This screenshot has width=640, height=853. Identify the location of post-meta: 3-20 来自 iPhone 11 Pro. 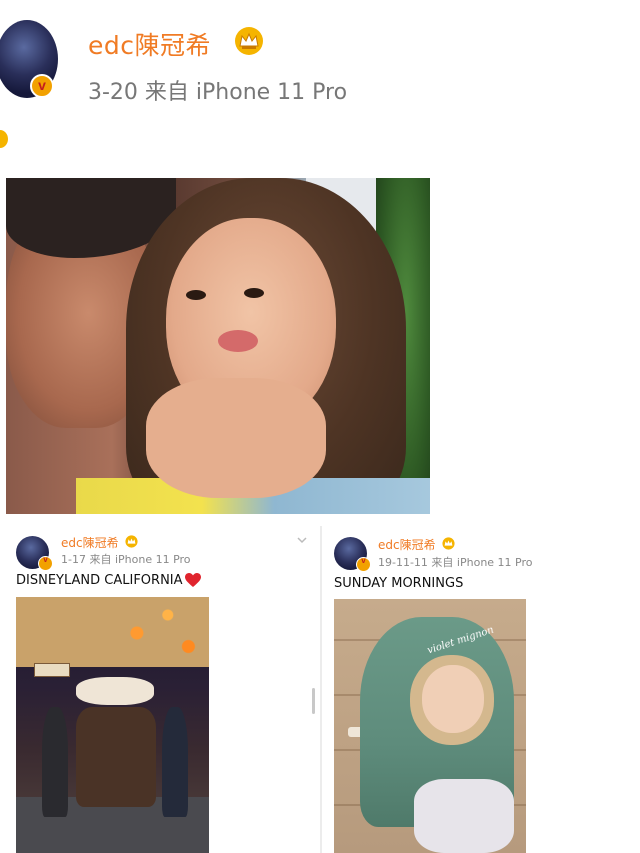
(218, 92).